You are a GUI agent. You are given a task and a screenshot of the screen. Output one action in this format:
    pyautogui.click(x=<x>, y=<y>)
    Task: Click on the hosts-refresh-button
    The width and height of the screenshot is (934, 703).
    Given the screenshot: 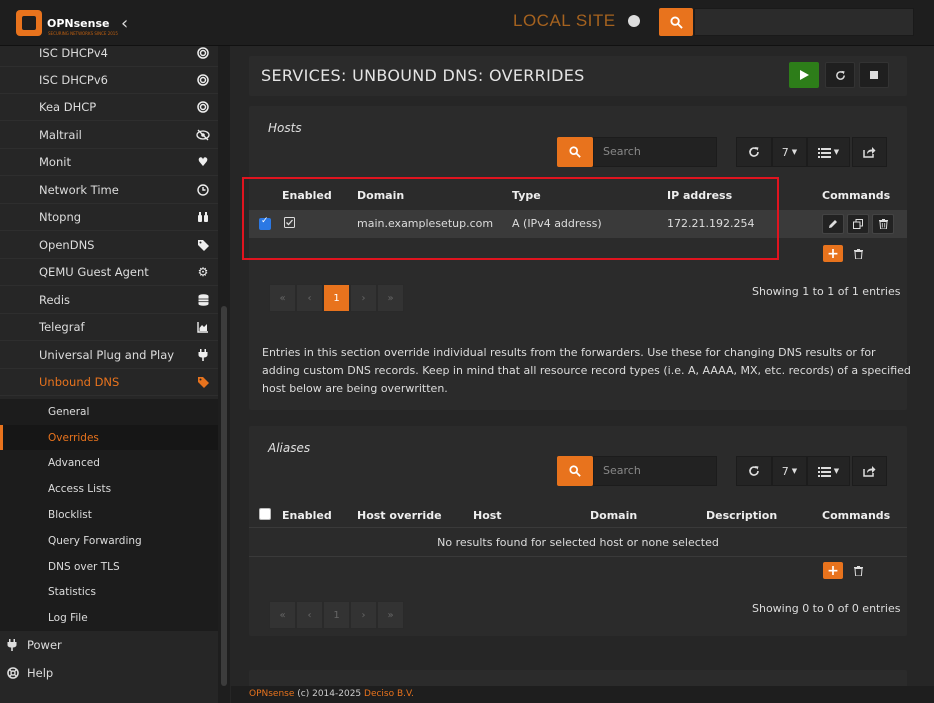 What is the action you would take?
    pyautogui.click(x=754, y=152)
    